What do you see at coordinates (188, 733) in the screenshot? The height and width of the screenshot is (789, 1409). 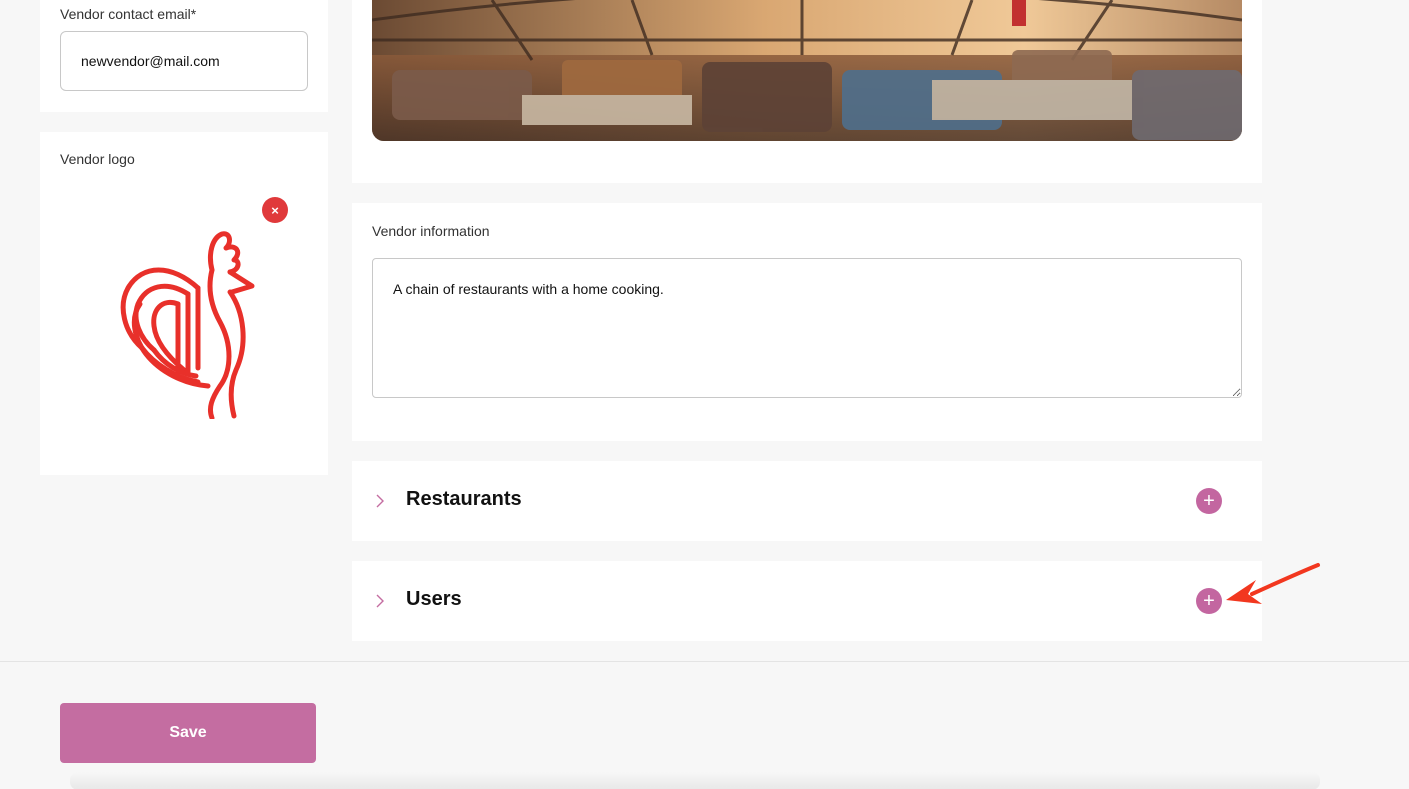 I see `save-button: Save` at bounding box center [188, 733].